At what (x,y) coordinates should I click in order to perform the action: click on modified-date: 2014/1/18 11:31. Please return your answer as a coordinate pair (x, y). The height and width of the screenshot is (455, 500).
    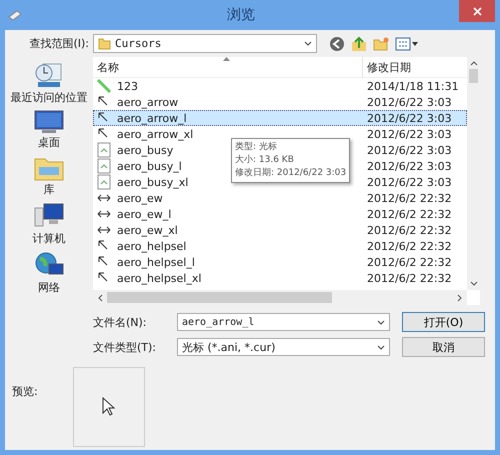
    Looking at the image, I should click on (412, 86).